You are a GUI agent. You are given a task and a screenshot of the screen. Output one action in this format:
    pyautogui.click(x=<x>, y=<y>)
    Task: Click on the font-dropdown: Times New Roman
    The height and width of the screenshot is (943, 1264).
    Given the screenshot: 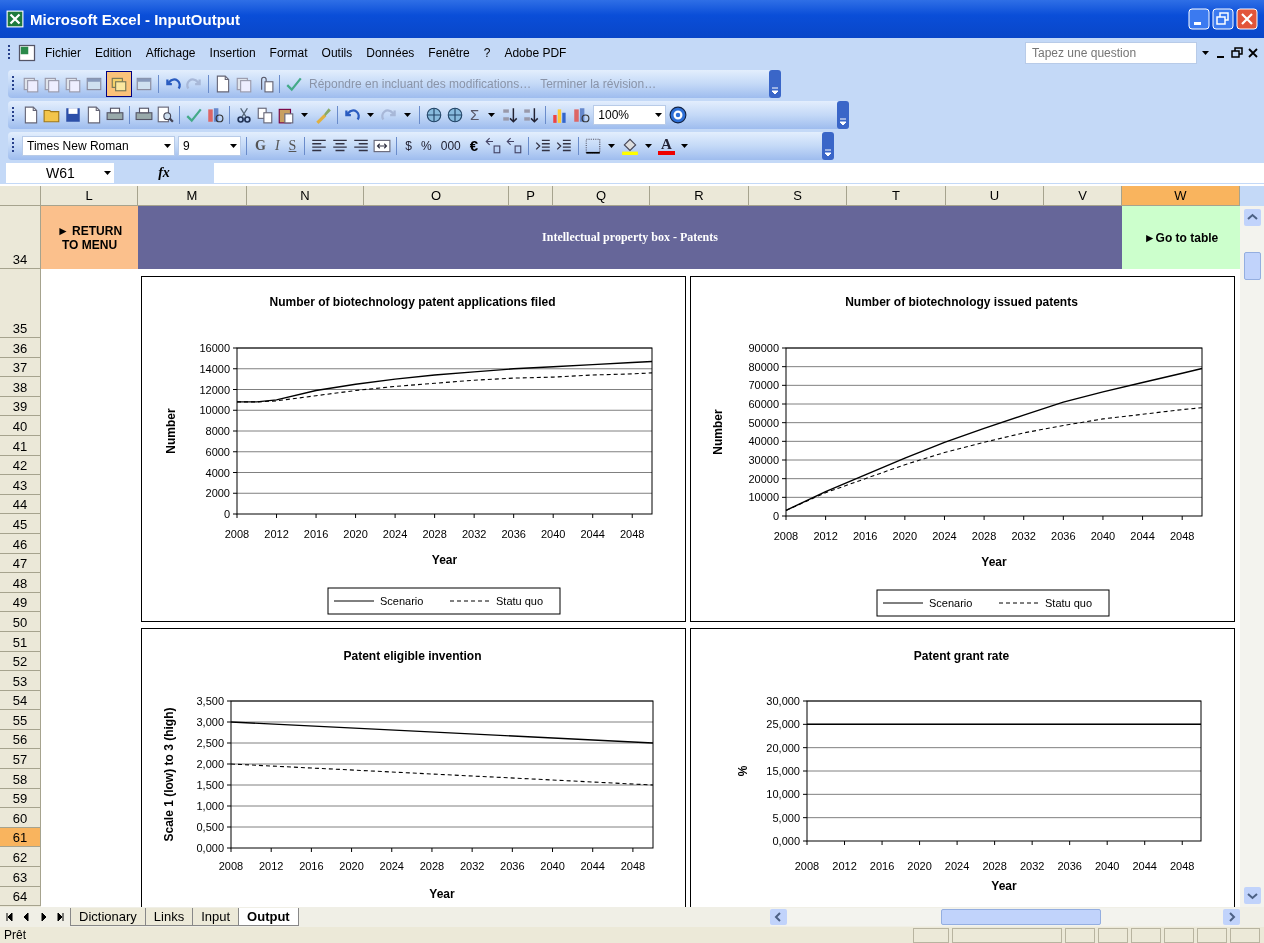 What is the action you would take?
    pyautogui.click(x=98, y=145)
    